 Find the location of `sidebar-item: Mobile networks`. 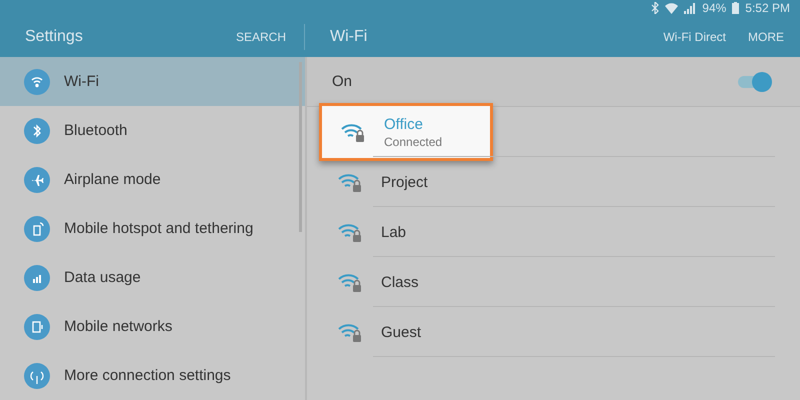

sidebar-item: Mobile networks is located at coordinates (152, 326).